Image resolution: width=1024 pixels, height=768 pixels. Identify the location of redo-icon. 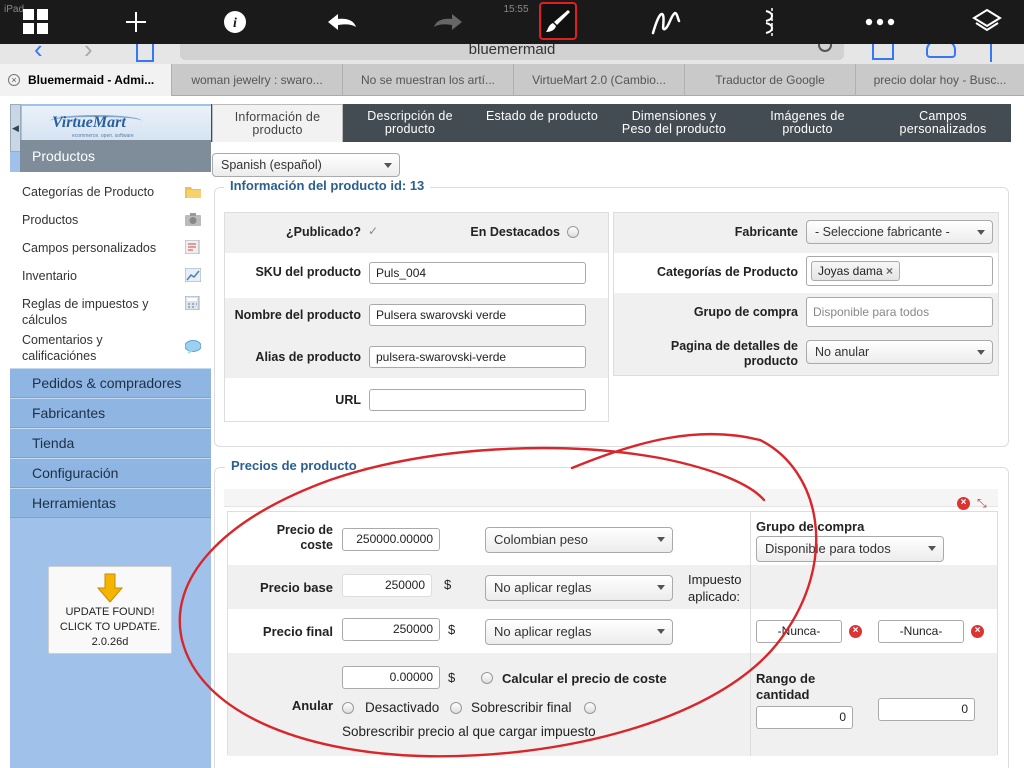
(448, 22).